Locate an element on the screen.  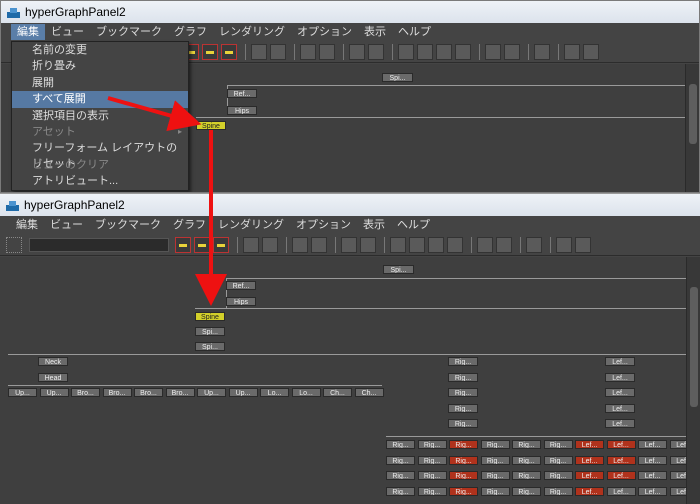
collapse-icon is located at coordinates (270, 244).